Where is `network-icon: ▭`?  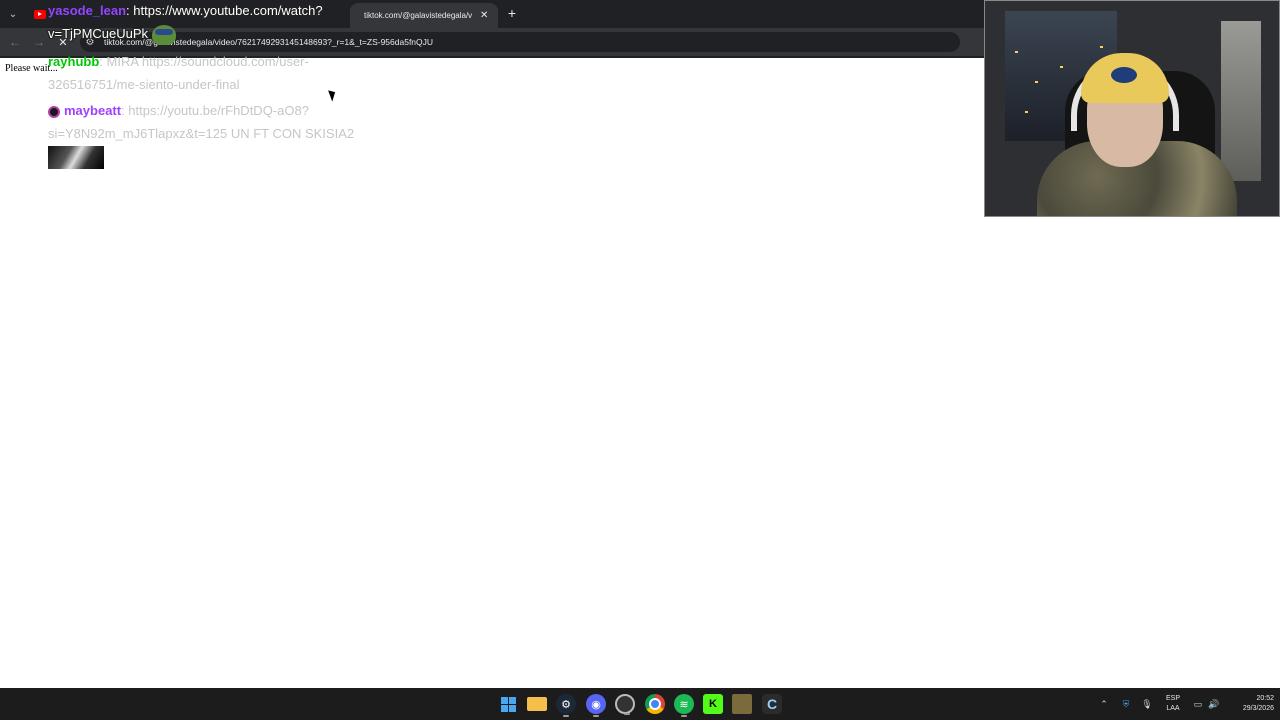 network-icon: ▭ is located at coordinates (1198, 704).